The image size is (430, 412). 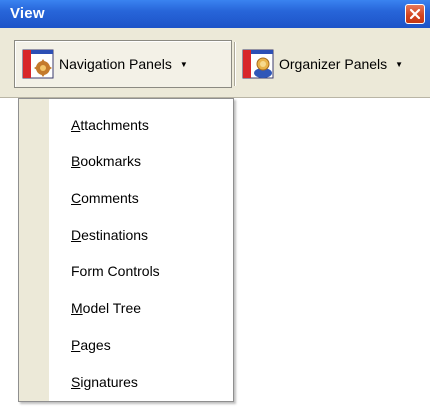 I want to click on menu-item-mnemonic: M, so click(x=77, y=308).